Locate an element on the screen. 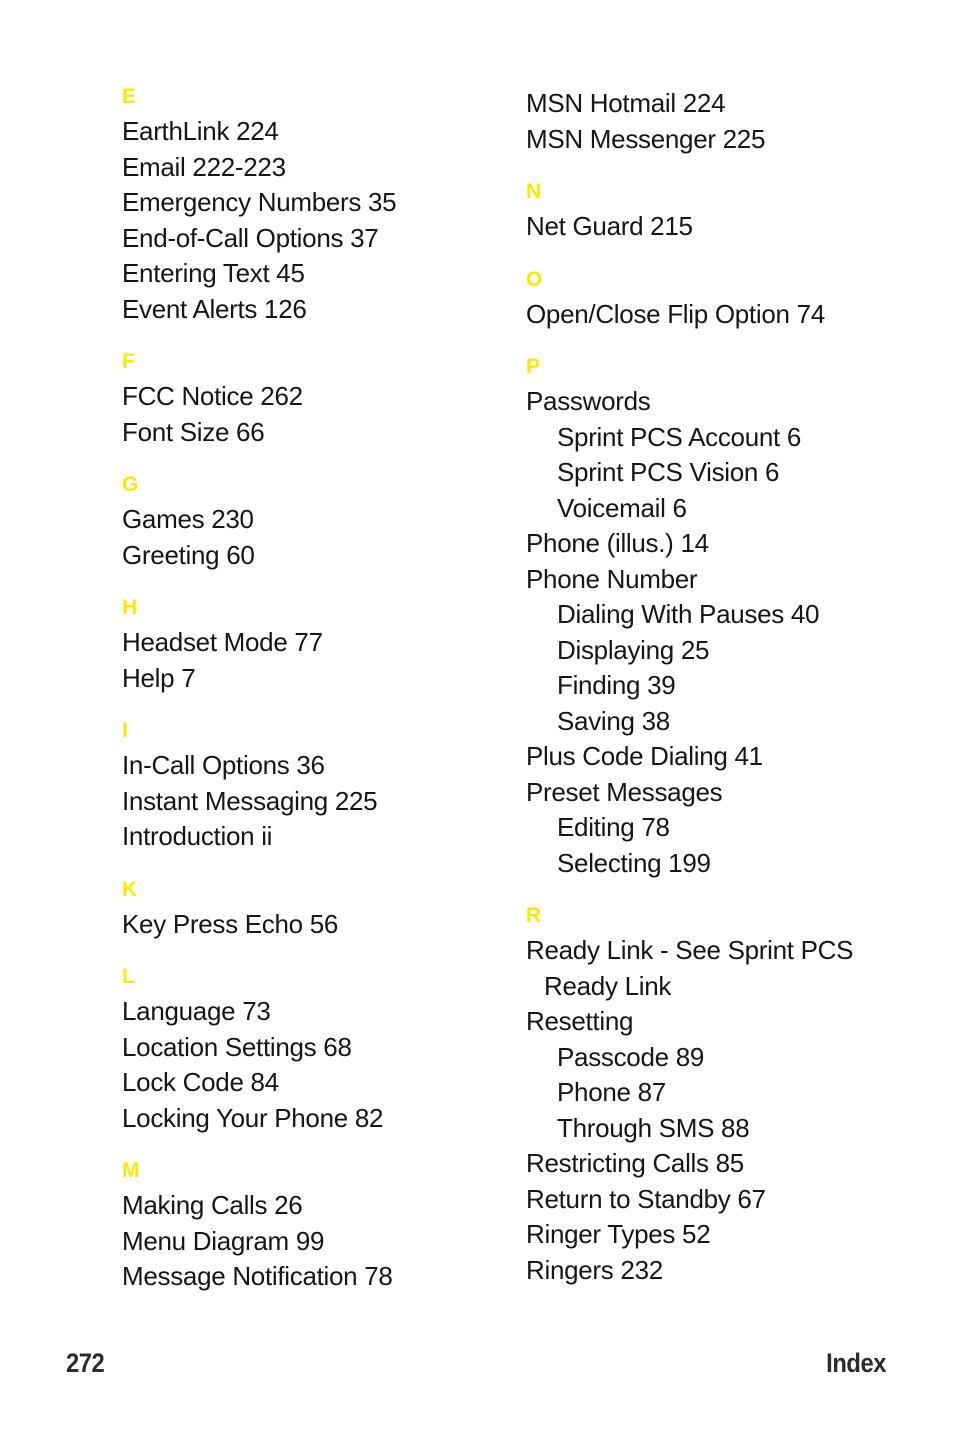 This screenshot has width=954, height=1431. index-entry: Location Settings 68 is located at coordinates (237, 1046).